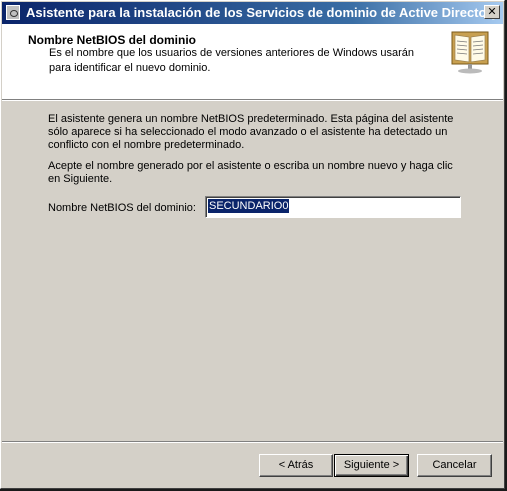 The width and height of the screenshot is (507, 491). What do you see at coordinates (112, 40) in the screenshot?
I see `page-title: Nombre NetBIOS del dominio` at bounding box center [112, 40].